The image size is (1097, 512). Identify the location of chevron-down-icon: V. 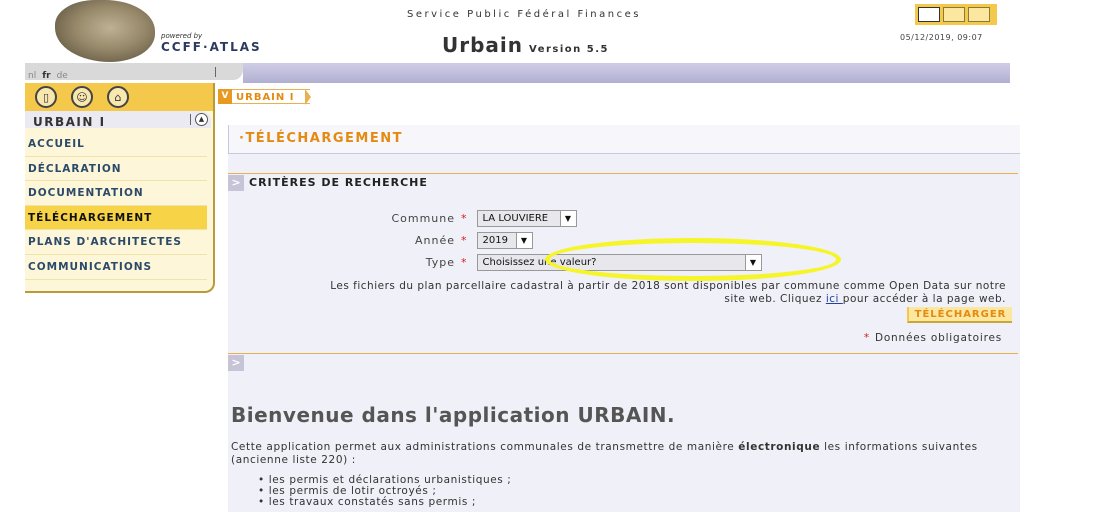
(225, 96).